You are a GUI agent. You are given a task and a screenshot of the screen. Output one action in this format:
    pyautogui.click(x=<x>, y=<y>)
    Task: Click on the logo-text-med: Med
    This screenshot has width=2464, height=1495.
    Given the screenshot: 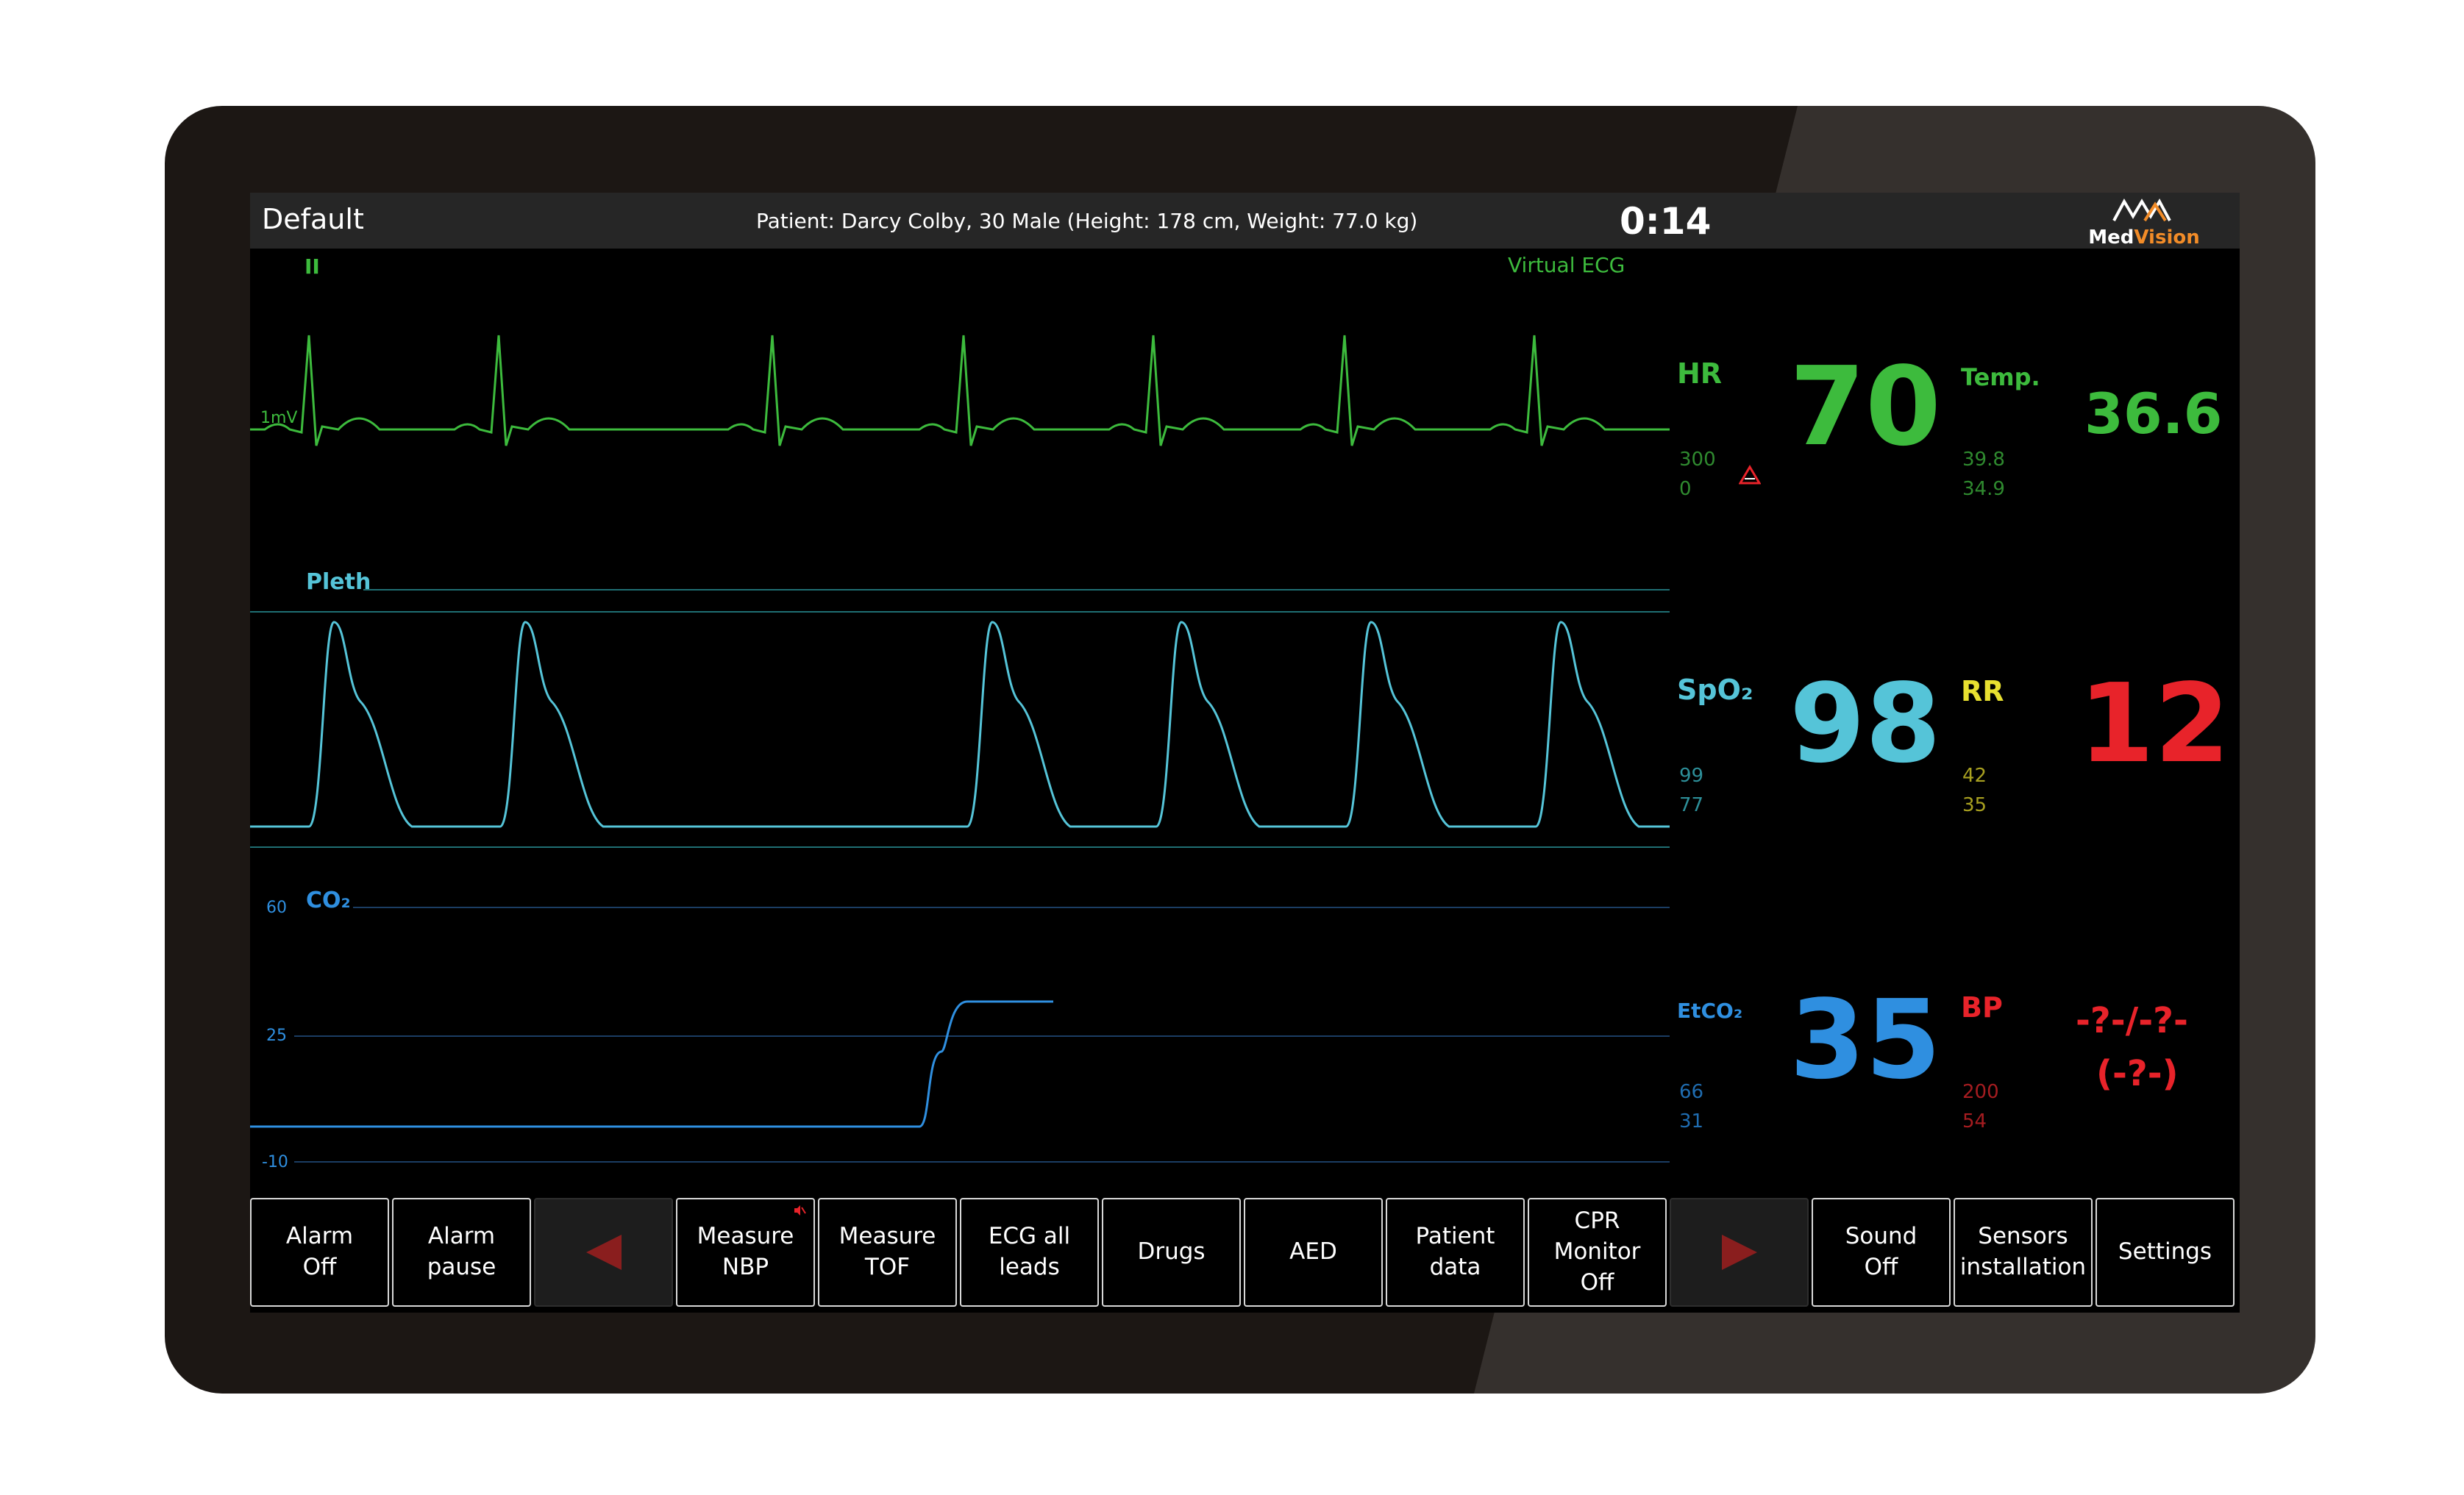 What is the action you would take?
    pyautogui.click(x=2111, y=237)
    